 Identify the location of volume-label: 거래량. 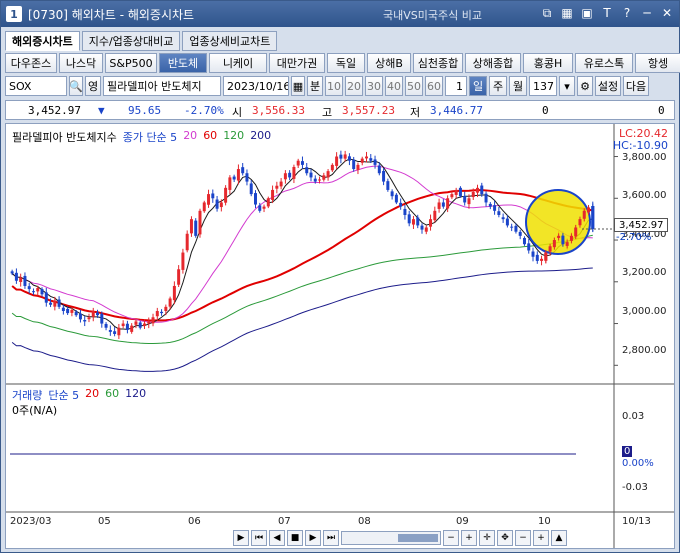
(27, 395).